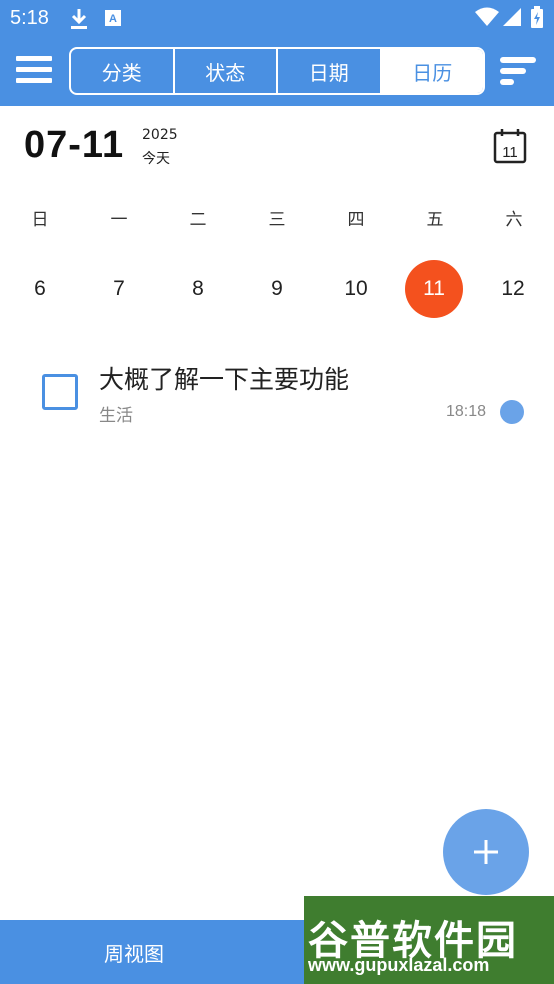 The width and height of the screenshot is (554, 984). Describe the element at coordinates (226, 71) in the screenshot. I see `tab-status: 状态` at that location.